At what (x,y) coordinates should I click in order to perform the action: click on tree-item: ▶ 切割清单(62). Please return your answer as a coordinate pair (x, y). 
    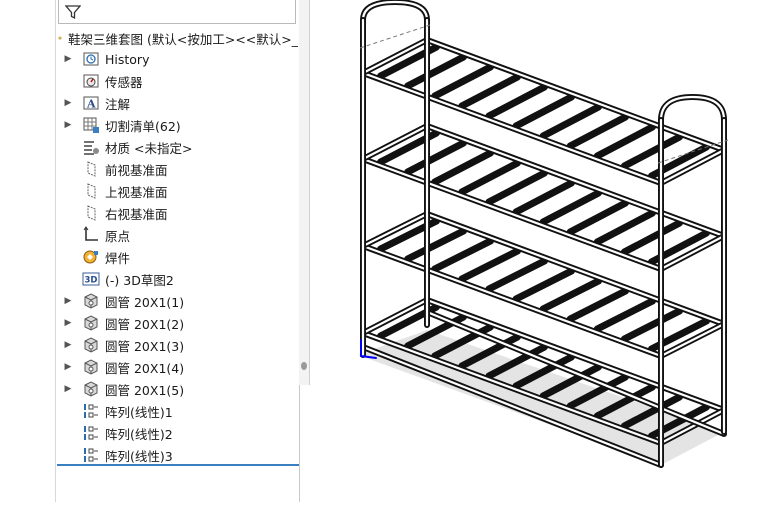
    Looking at the image, I should click on (177, 125).